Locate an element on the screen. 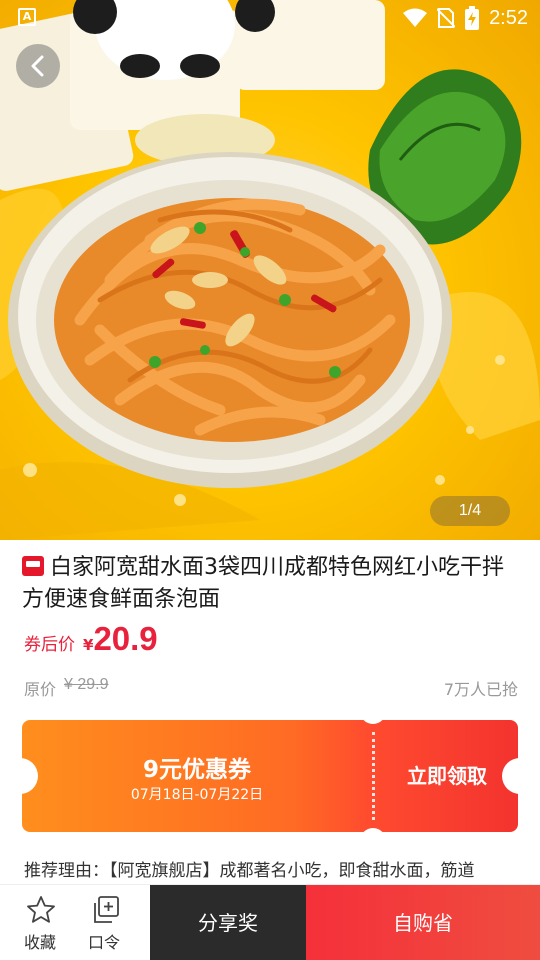 This screenshot has height=960, width=540. sold-count: 7万人已抢 is located at coordinates (480, 689).